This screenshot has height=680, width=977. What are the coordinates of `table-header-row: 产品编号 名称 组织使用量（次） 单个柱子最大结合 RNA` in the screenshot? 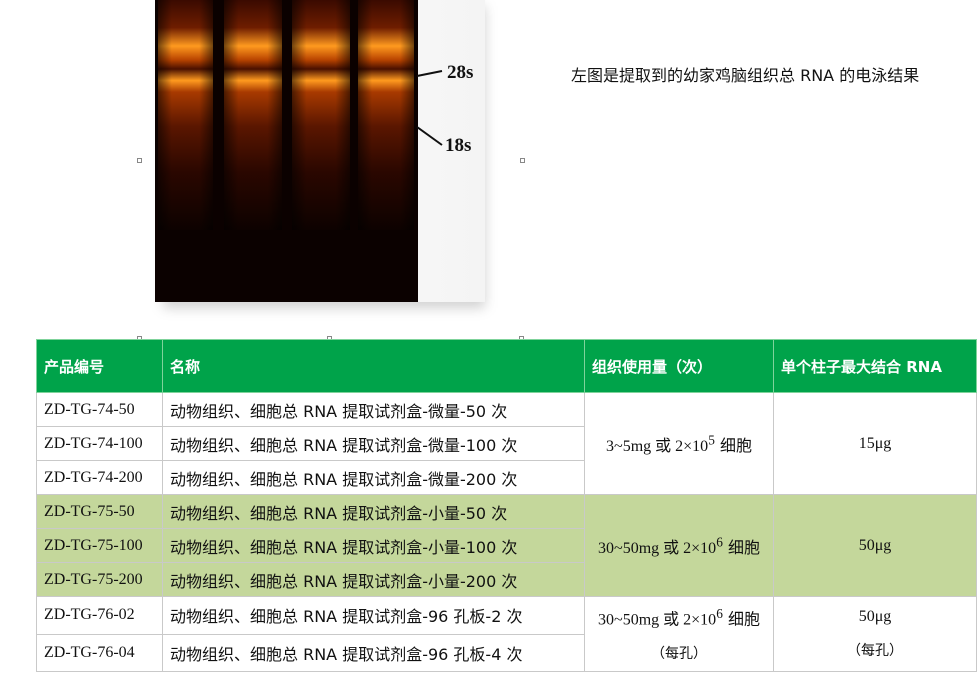 It's located at (506, 366).